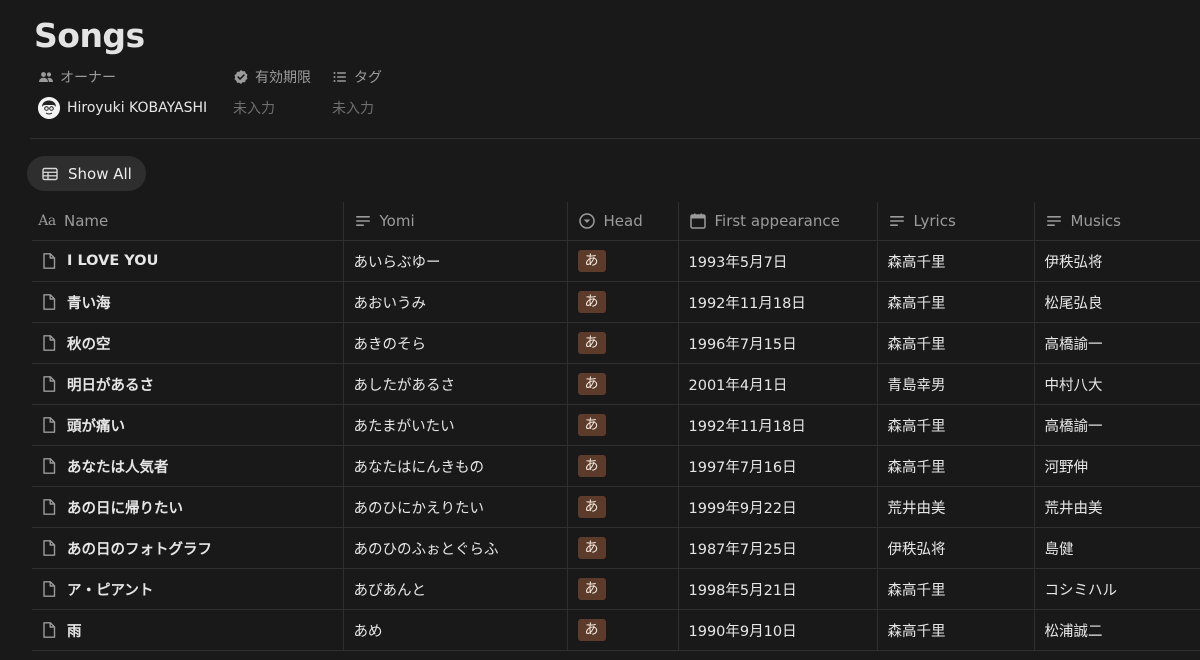 The width and height of the screenshot is (1200, 660). Describe the element at coordinates (187, 425) in the screenshot. I see `name-cell: 頭が痛い` at that location.